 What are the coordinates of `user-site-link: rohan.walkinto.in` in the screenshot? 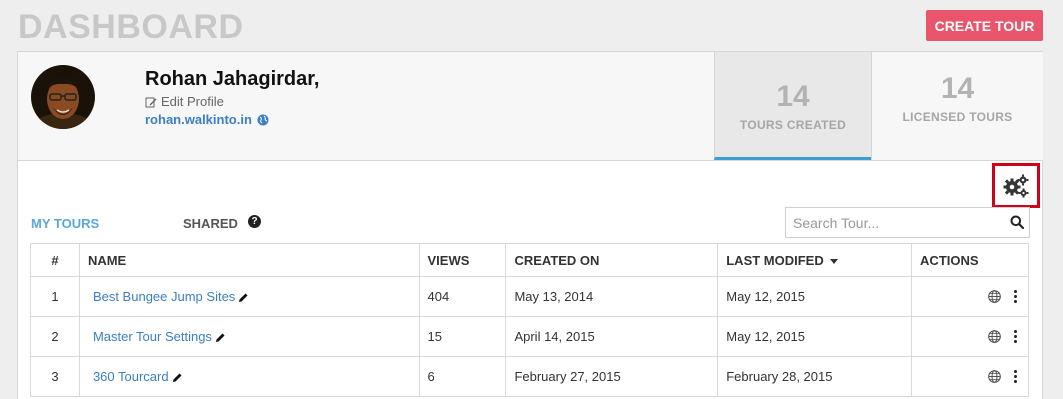 It's located at (207, 119).